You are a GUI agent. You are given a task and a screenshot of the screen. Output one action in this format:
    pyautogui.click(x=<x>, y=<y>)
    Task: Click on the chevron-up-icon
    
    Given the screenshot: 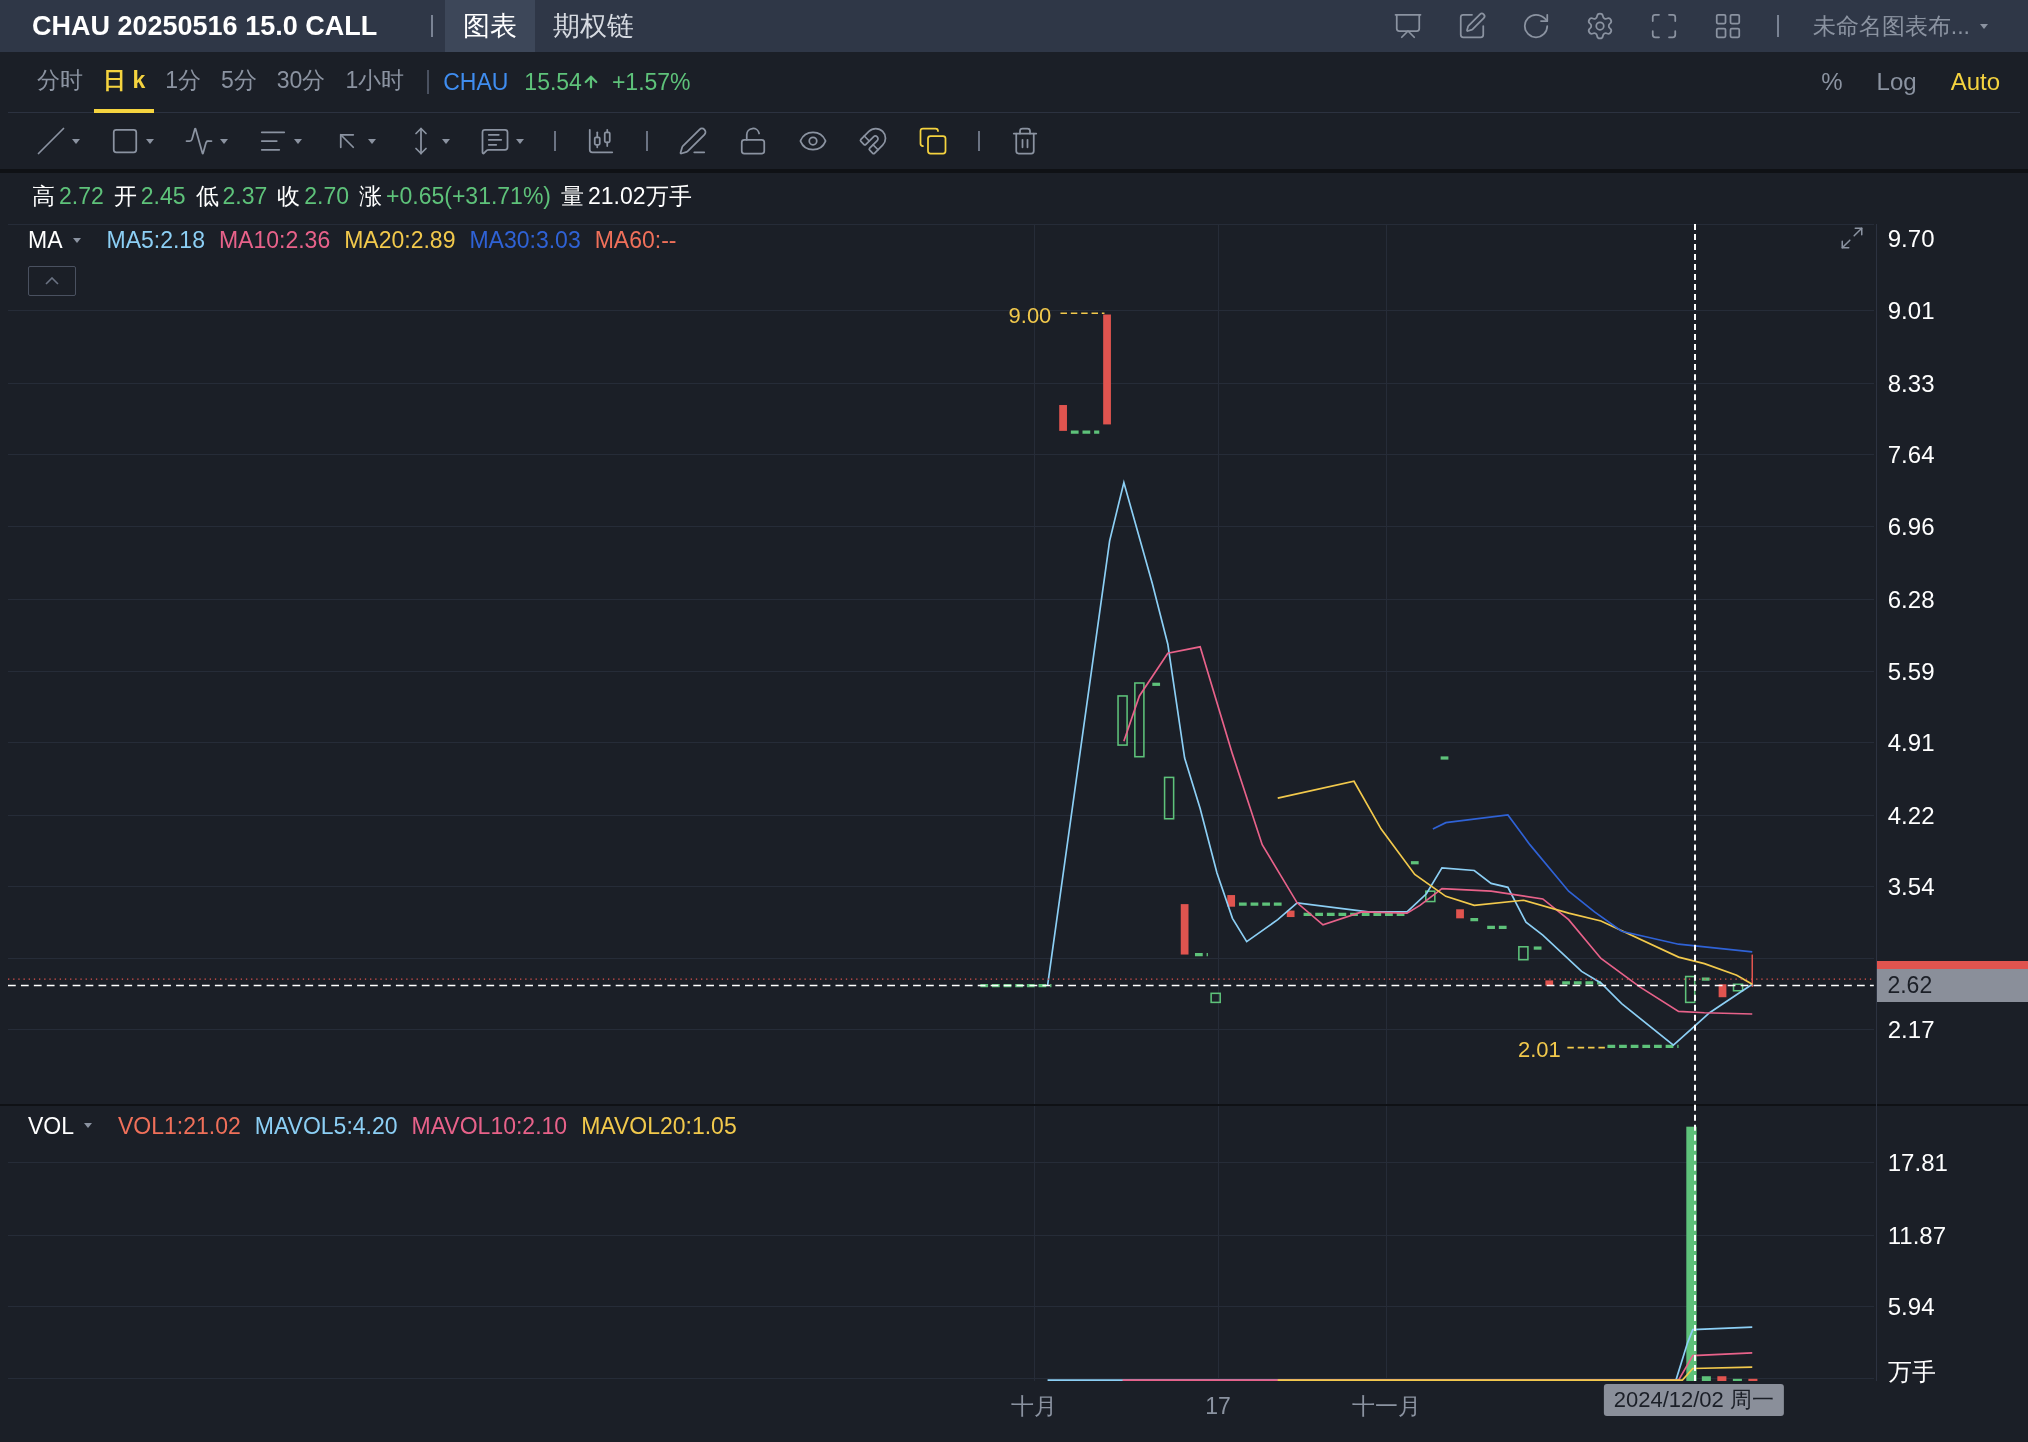 What is the action you would take?
    pyautogui.click(x=52, y=281)
    